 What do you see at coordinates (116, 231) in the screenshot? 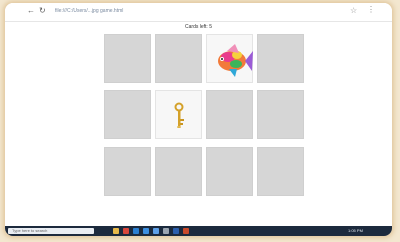
I see `file-explorer-icon` at bounding box center [116, 231].